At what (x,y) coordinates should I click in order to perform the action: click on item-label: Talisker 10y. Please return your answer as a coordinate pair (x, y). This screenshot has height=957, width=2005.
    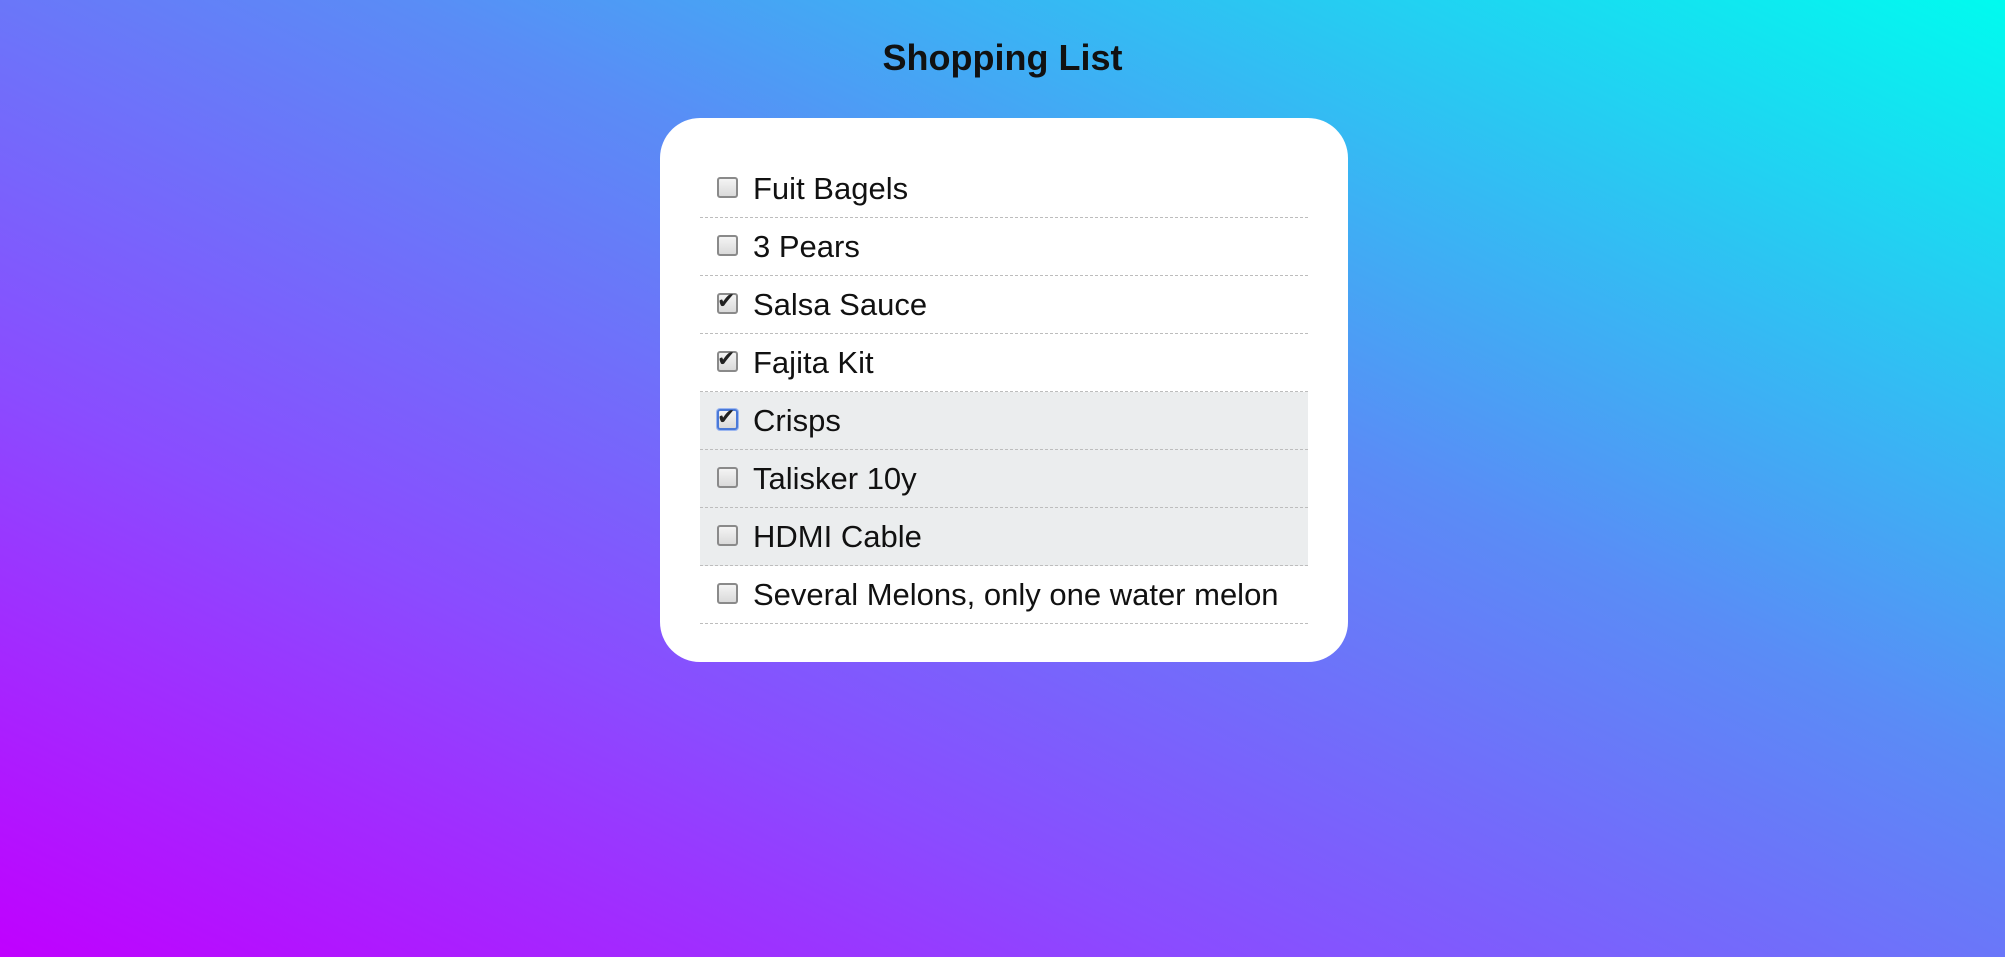
    Looking at the image, I should click on (835, 479).